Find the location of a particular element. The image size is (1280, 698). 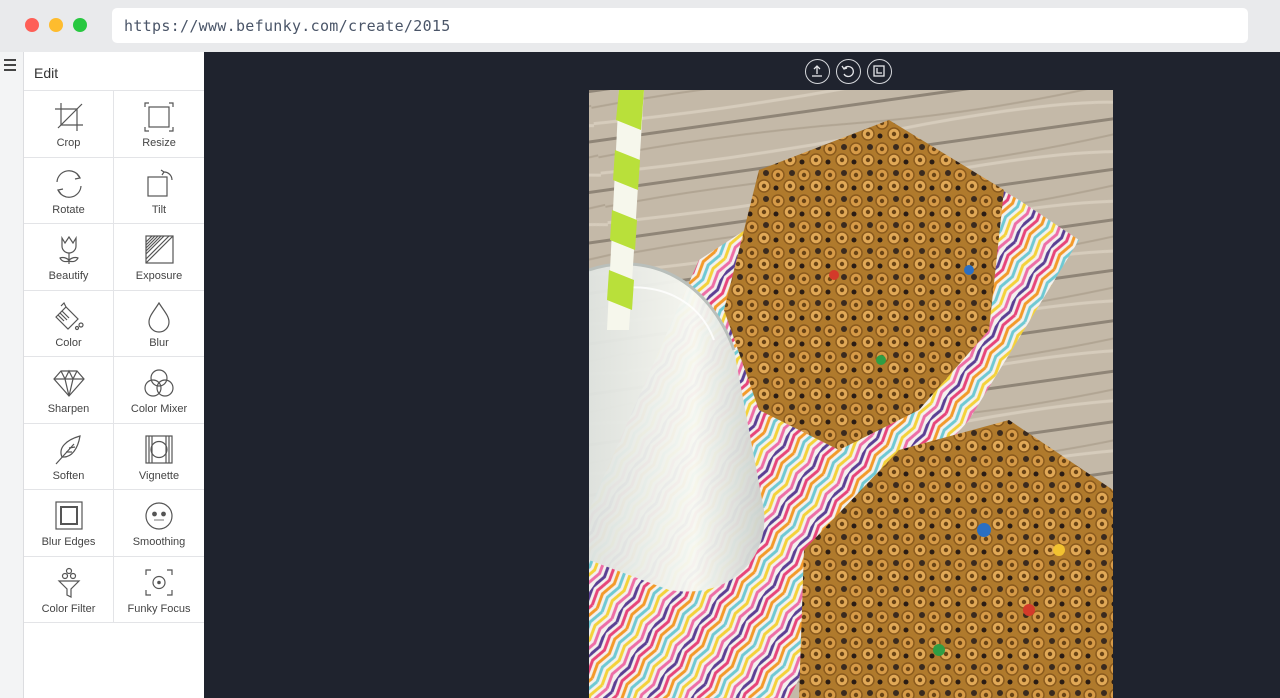

tool-funky-focus: Funky Focus is located at coordinates (159, 589).